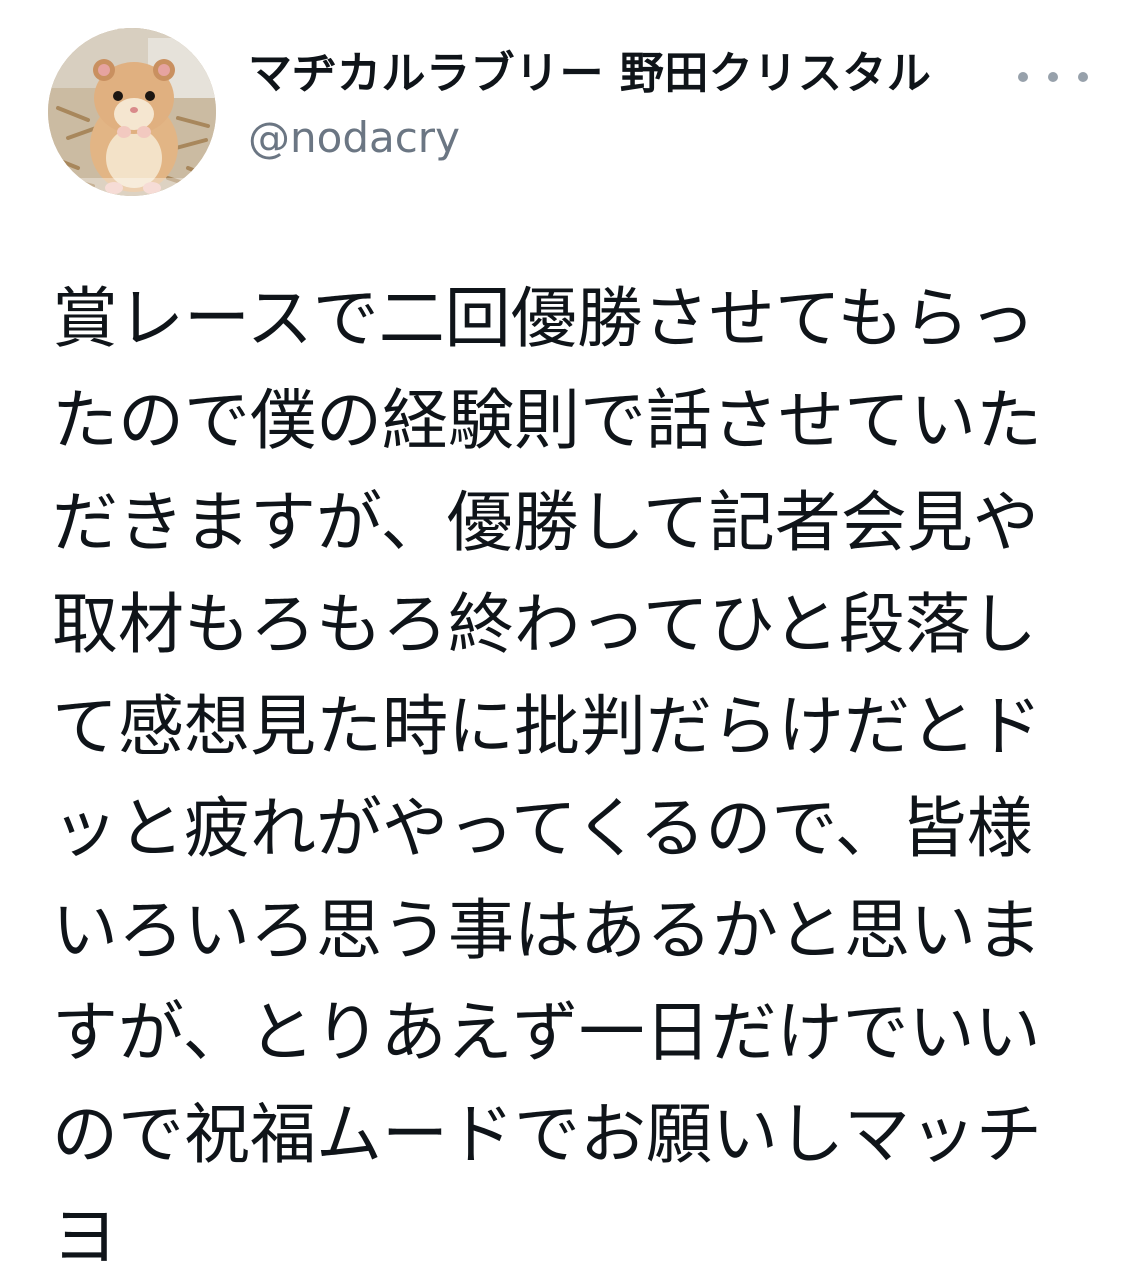 The image size is (1125, 1288). I want to click on tweet-text-line: 取材もろもろ終わってひと段落し, so click(544, 624).